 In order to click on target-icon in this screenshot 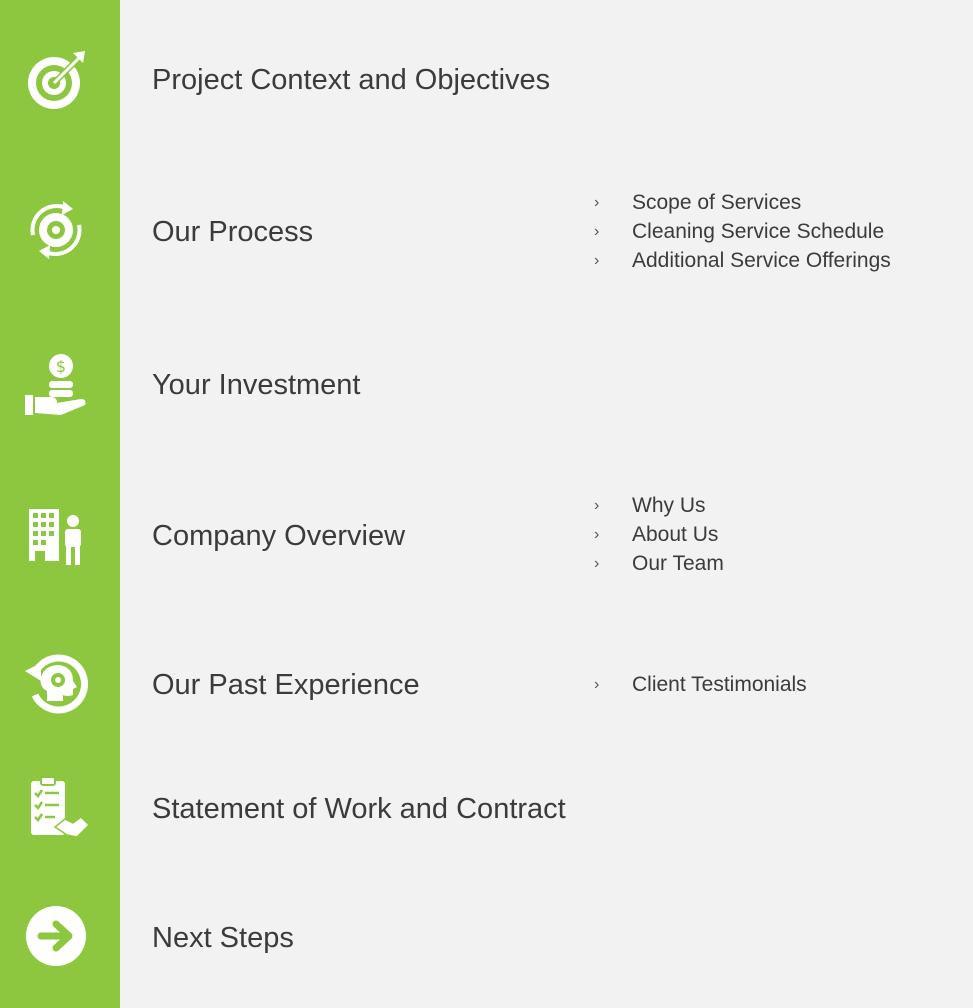, I will do `click(56, 80)`.